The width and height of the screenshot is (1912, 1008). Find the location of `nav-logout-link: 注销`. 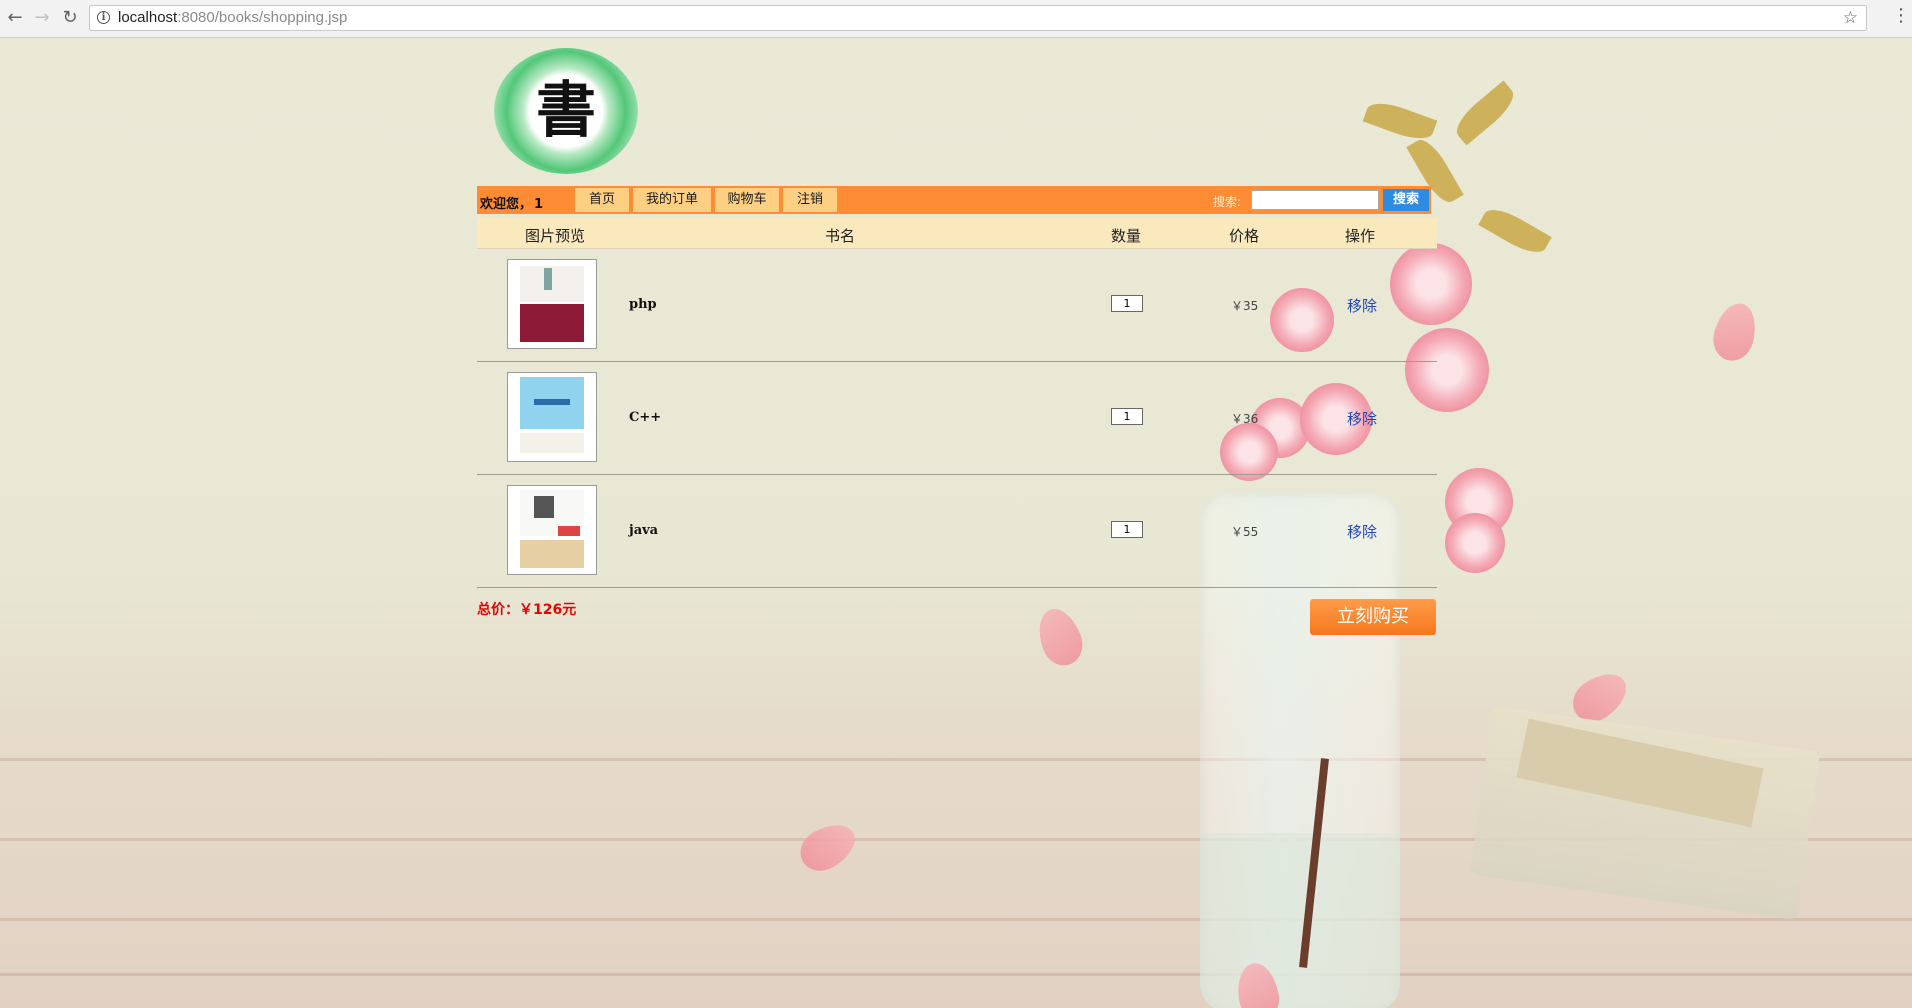

nav-logout-link: 注销 is located at coordinates (810, 200).